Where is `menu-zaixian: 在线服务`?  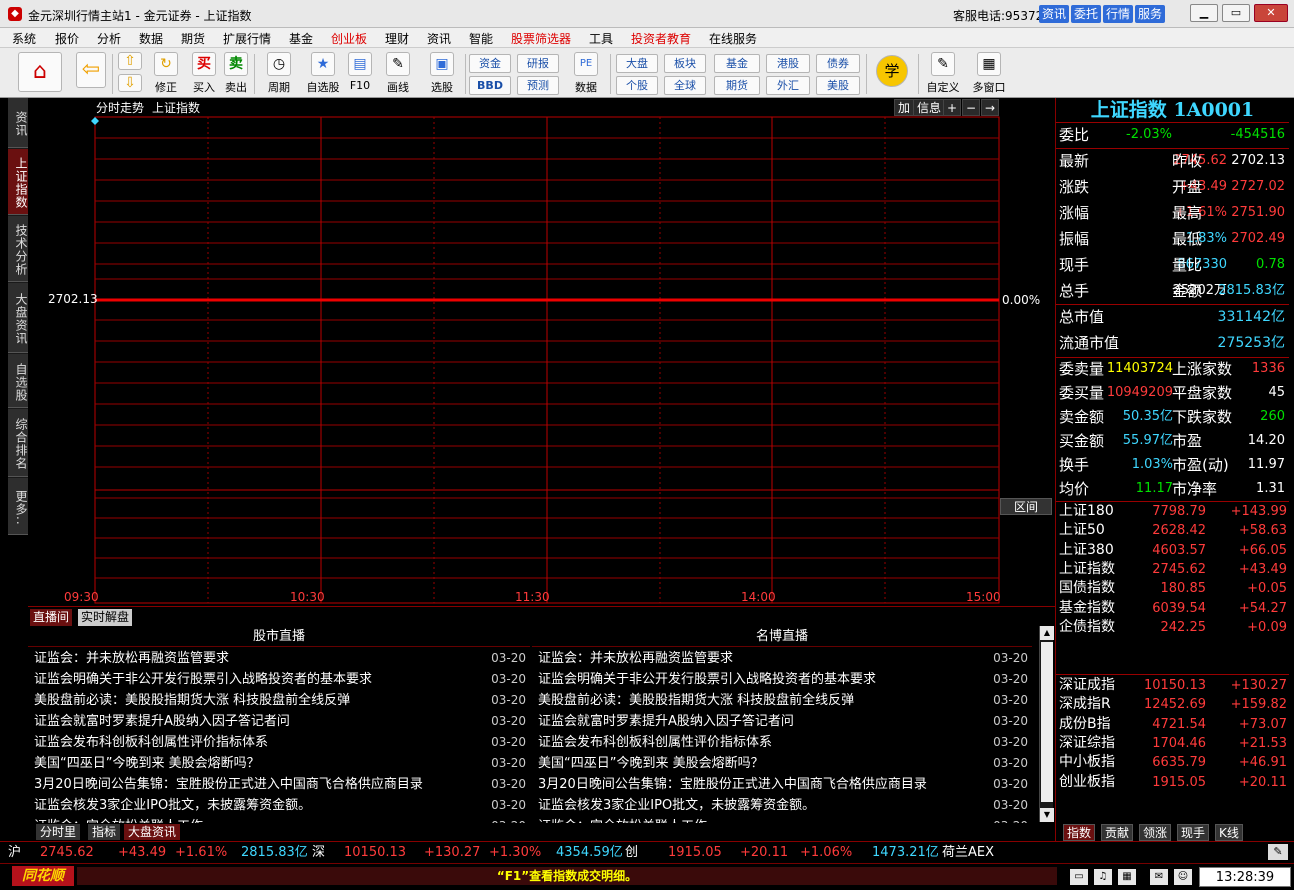 menu-zaixian: 在线服务 is located at coordinates (733, 38).